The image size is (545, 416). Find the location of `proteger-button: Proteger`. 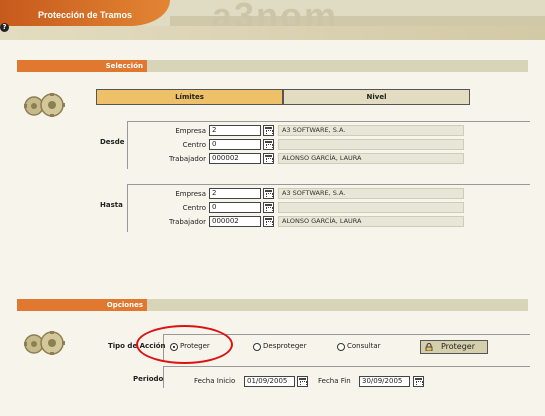

proteger-button: Proteger is located at coordinates (454, 347).